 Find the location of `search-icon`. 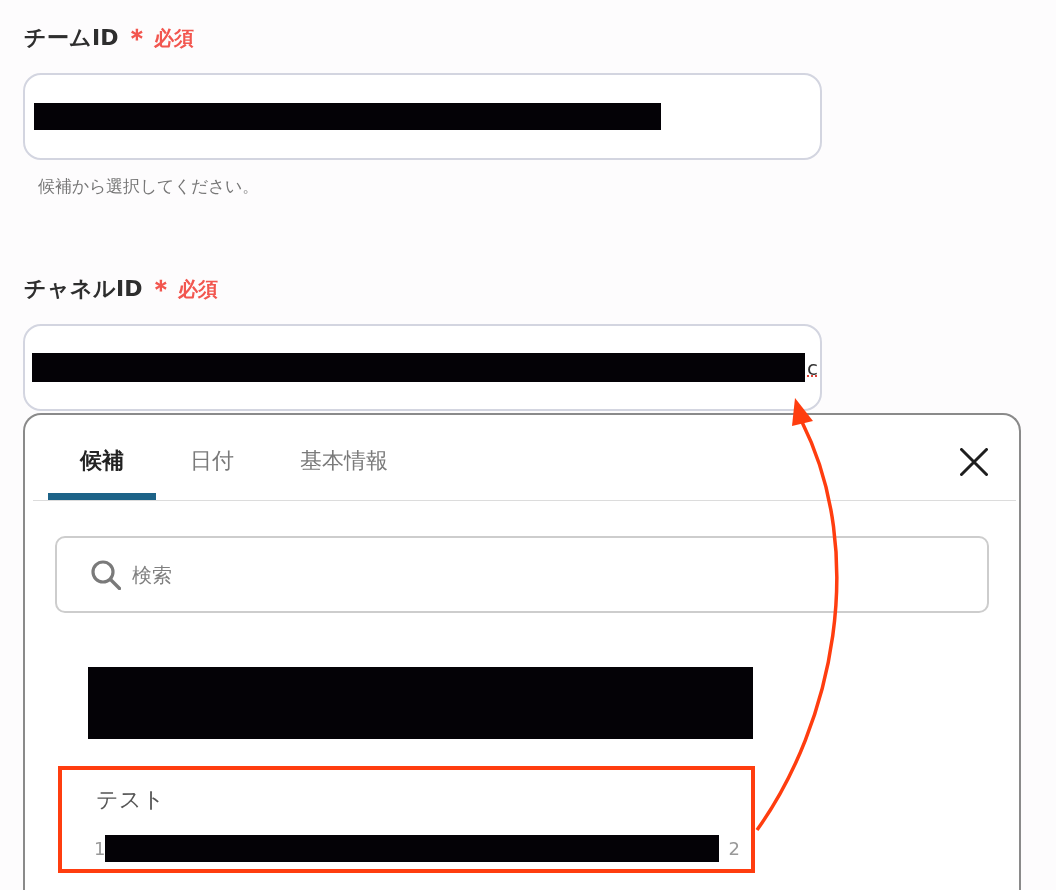

search-icon is located at coordinates (106, 575).